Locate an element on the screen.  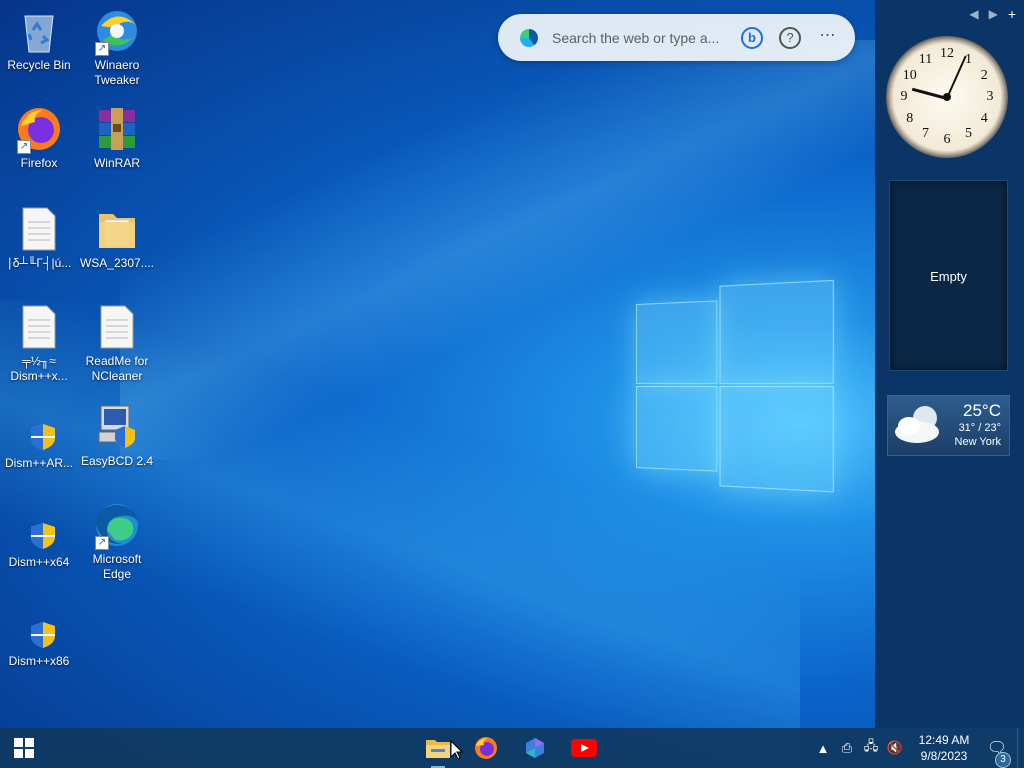
desktop-icon-easybcd: EasyBCD 2.4 is located at coordinates (117, 436).